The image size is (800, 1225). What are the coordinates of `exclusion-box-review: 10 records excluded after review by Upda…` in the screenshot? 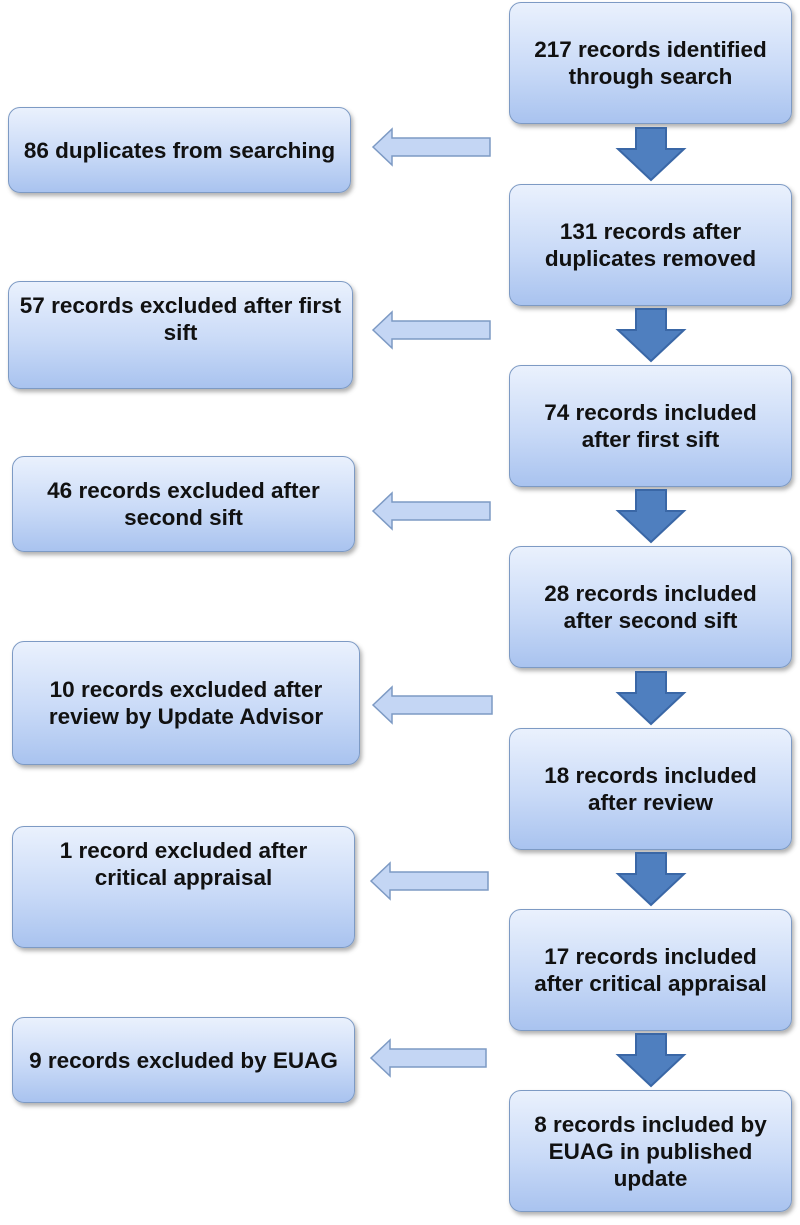 It's located at (186, 703).